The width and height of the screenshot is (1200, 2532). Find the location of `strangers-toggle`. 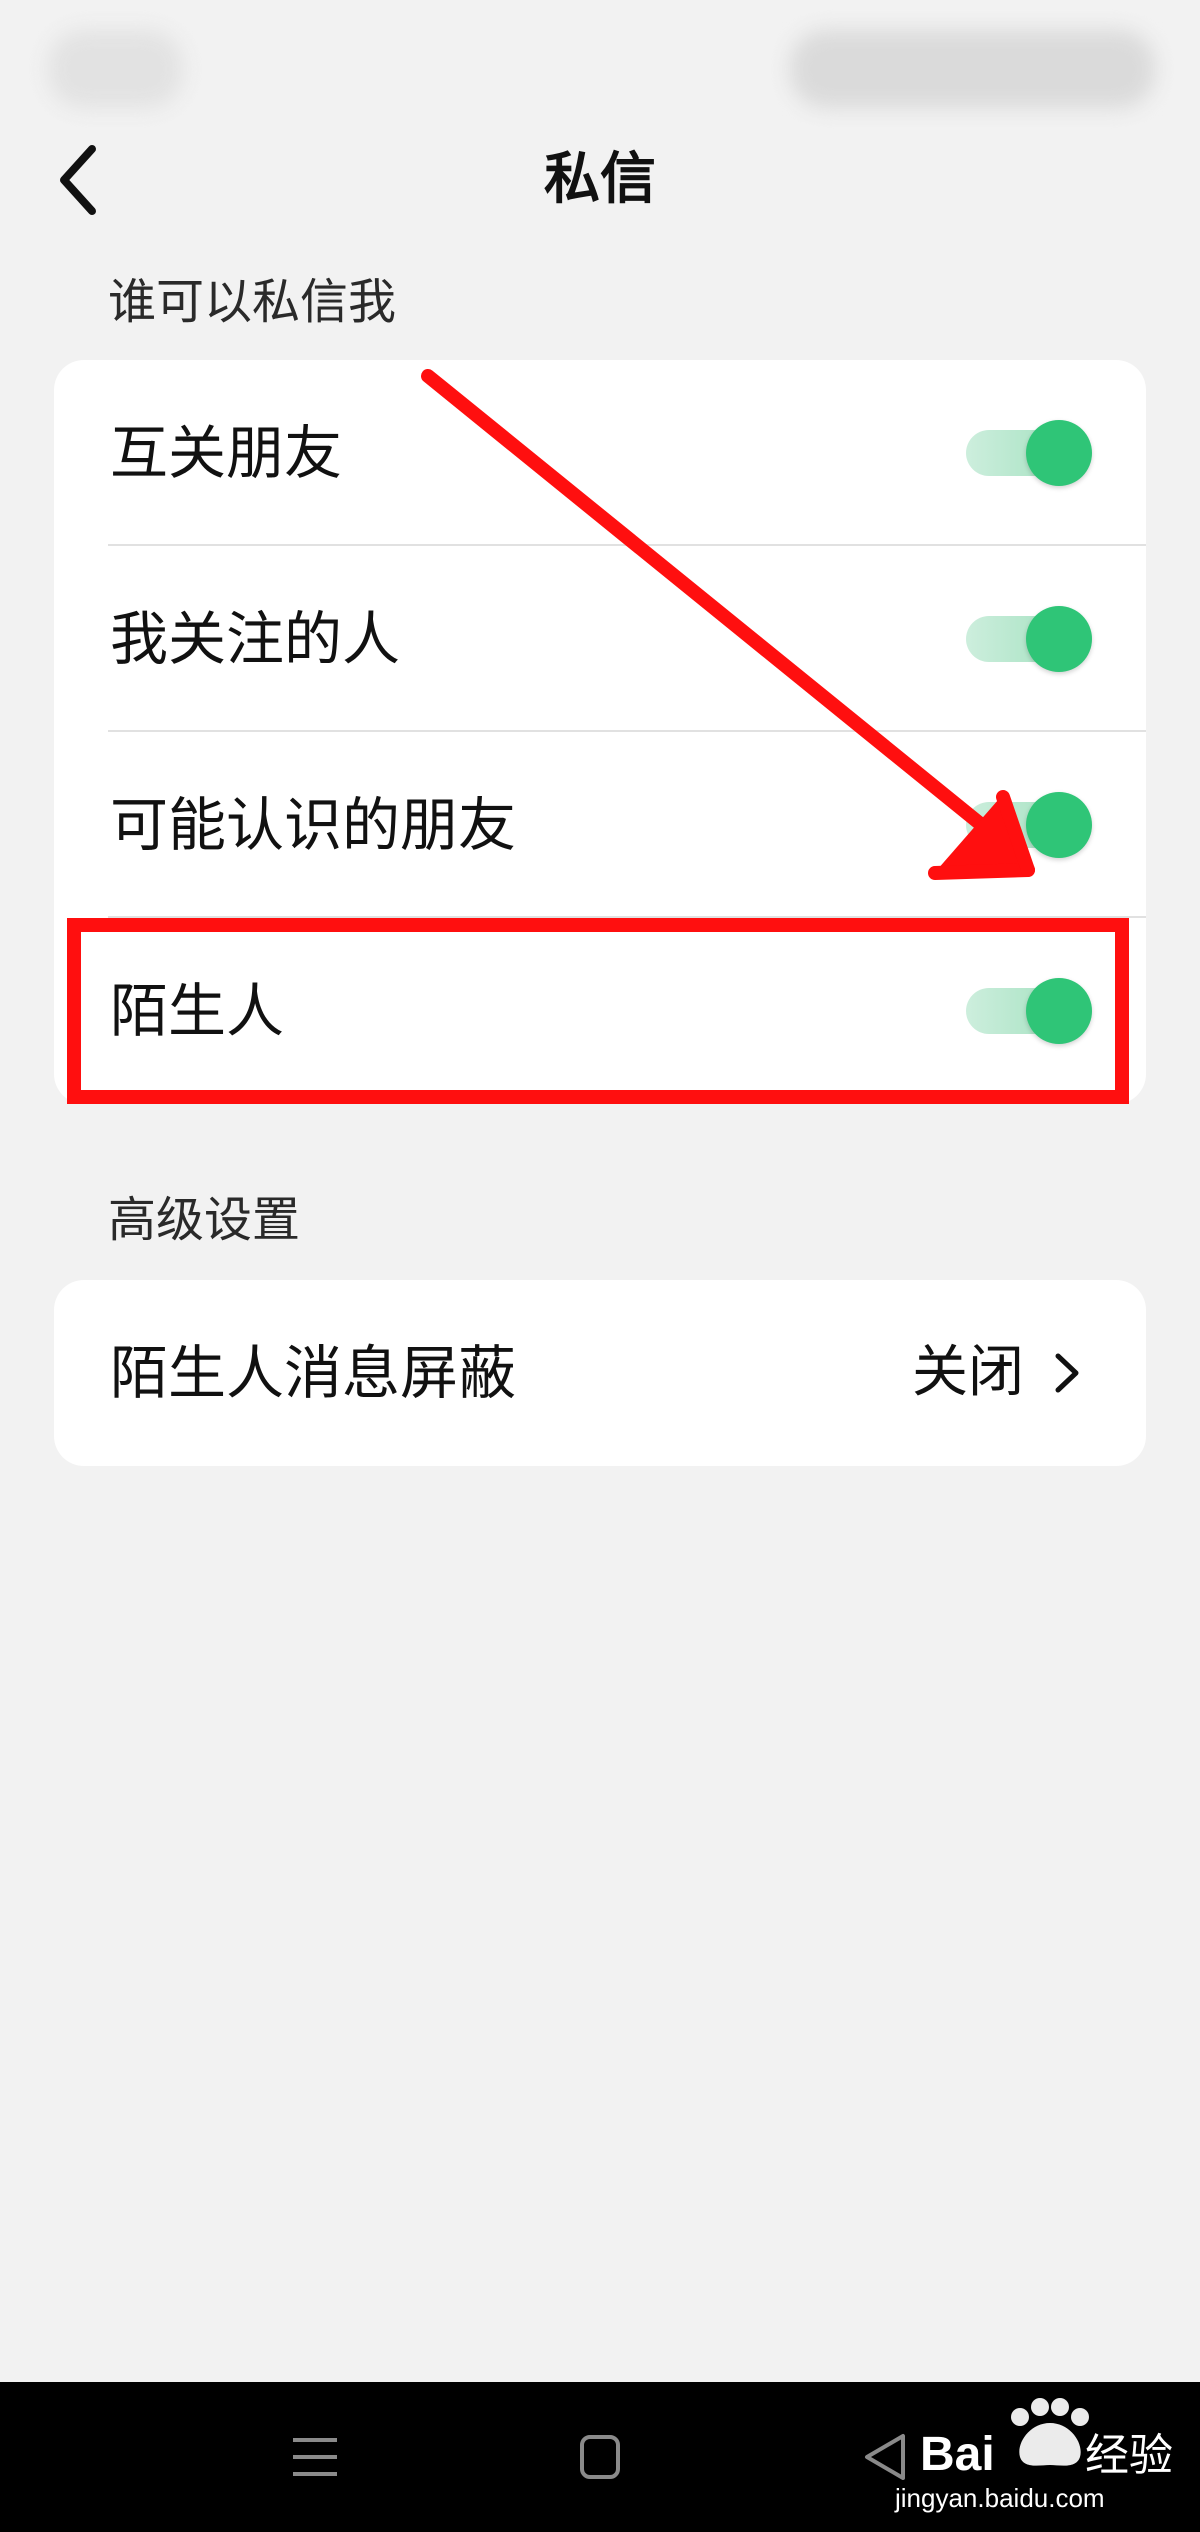

strangers-toggle is located at coordinates (1029, 1011).